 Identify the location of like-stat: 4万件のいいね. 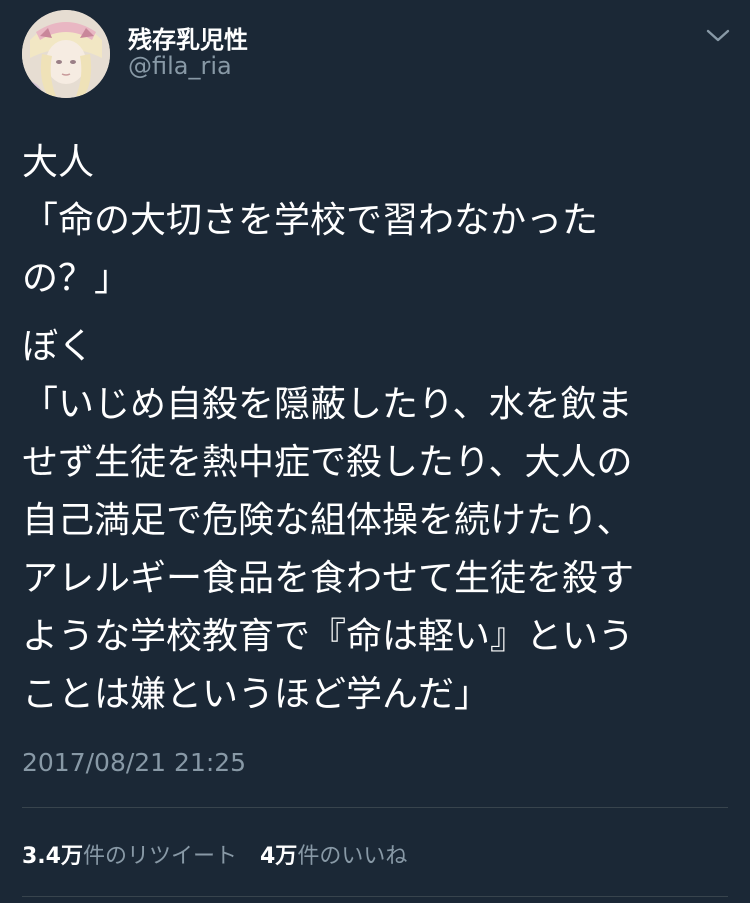
(333, 854).